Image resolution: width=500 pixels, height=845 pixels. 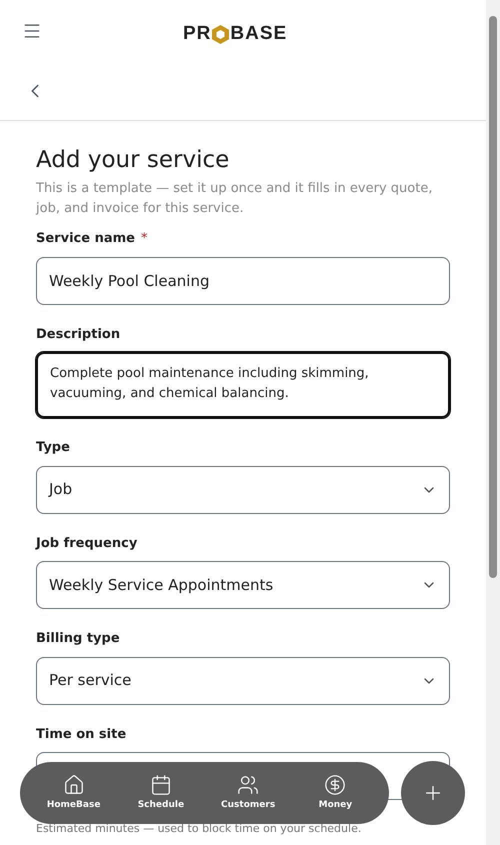 I want to click on nav-item: Money, so click(x=335, y=793).